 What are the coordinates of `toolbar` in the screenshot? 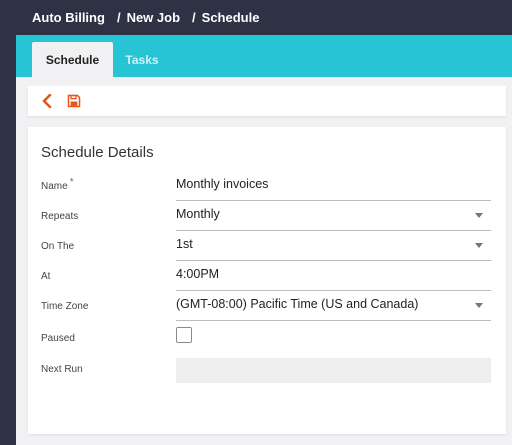 It's located at (267, 101).